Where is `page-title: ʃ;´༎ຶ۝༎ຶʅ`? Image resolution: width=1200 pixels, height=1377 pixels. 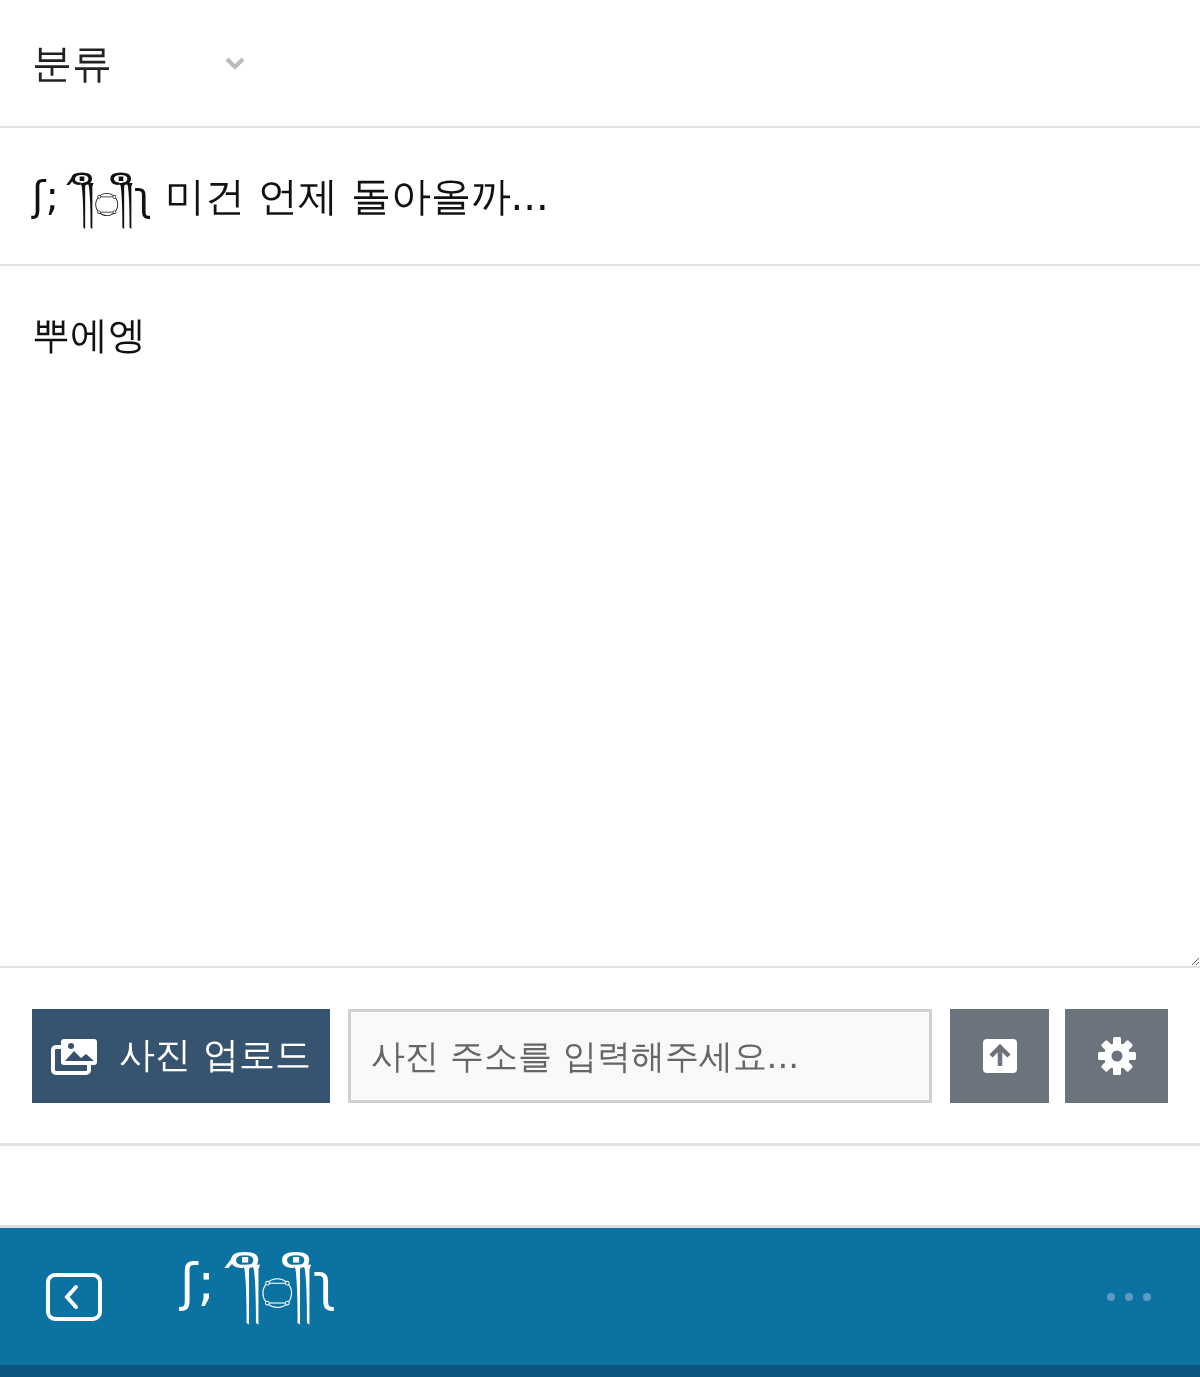 page-title: ʃ;´༎ຶ۝༎ຶʅ is located at coordinates (258, 1296).